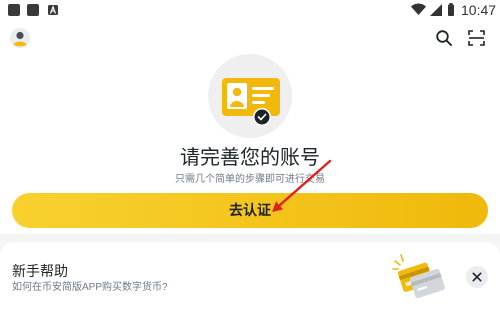 The height and width of the screenshot is (320, 500). What do you see at coordinates (53, 10) in the screenshot?
I see `letter-a-icon` at bounding box center [53, 10].